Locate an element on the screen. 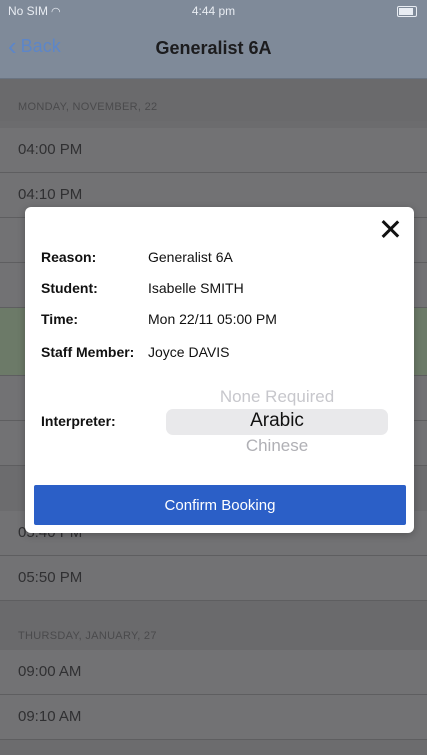 This screenshot has width=427, height=755. section-header: MONDAY, NOVEMBER, 22 is located at coordinates (213, 100).